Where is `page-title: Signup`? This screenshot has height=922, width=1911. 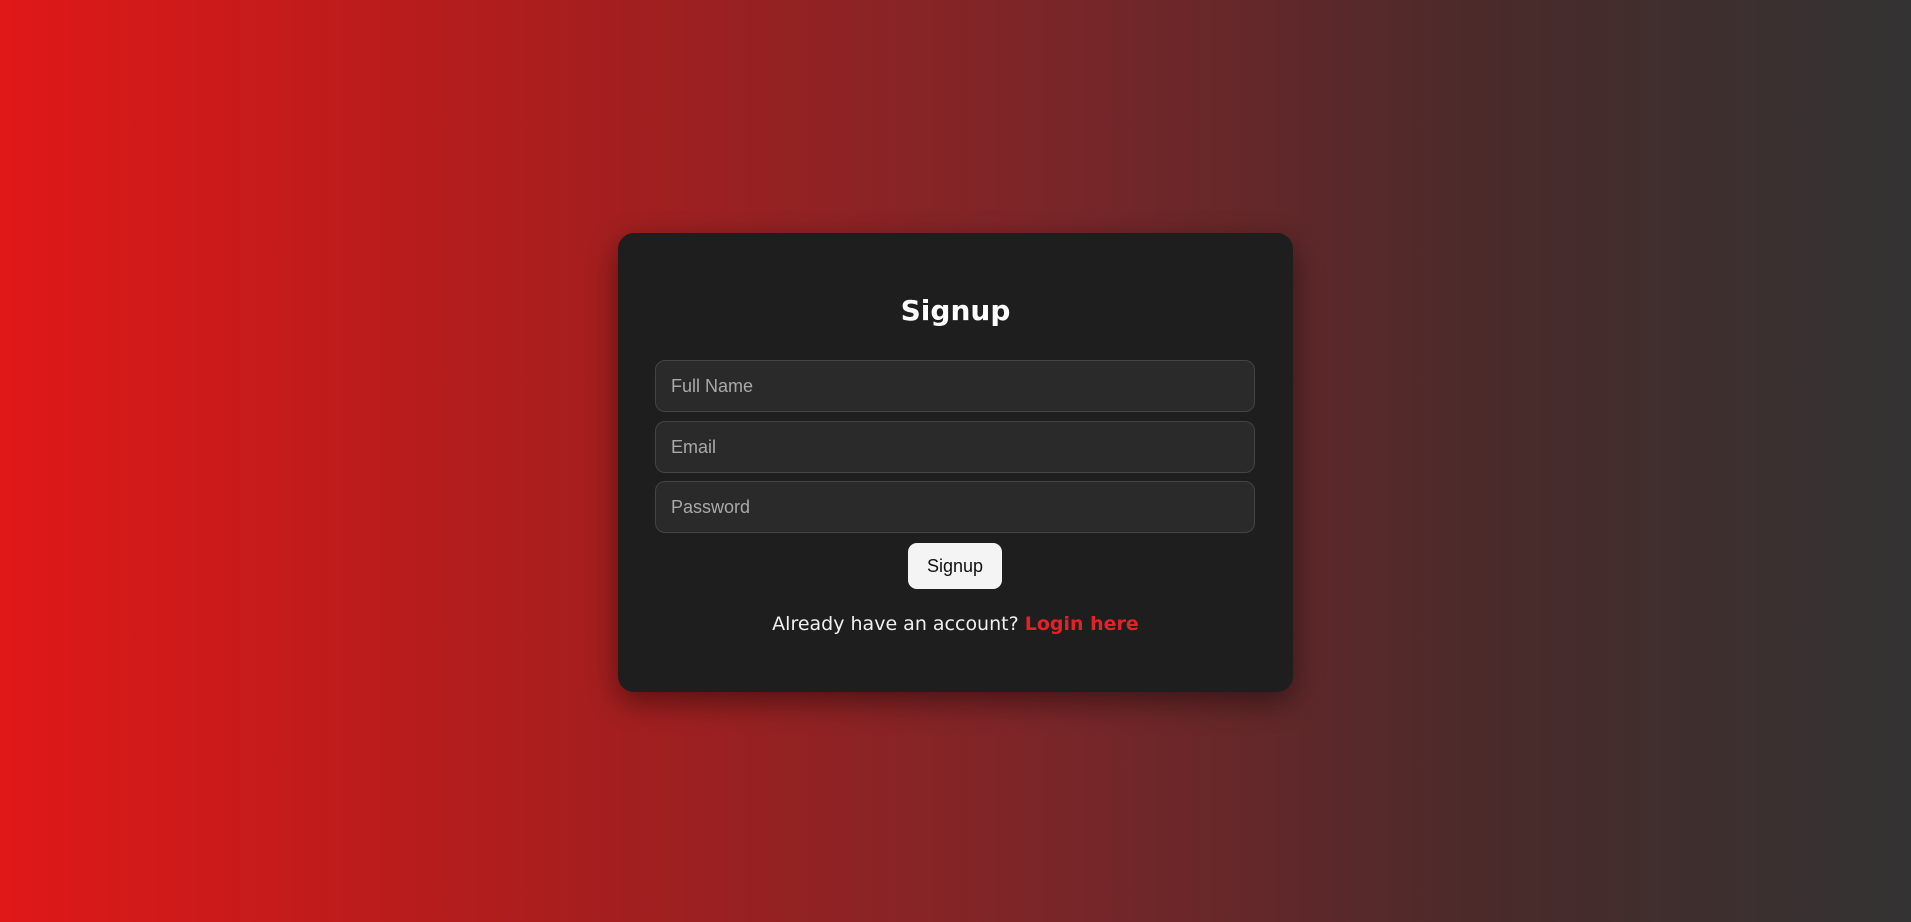 page-title: Signup is located at coordinates (955, 310).